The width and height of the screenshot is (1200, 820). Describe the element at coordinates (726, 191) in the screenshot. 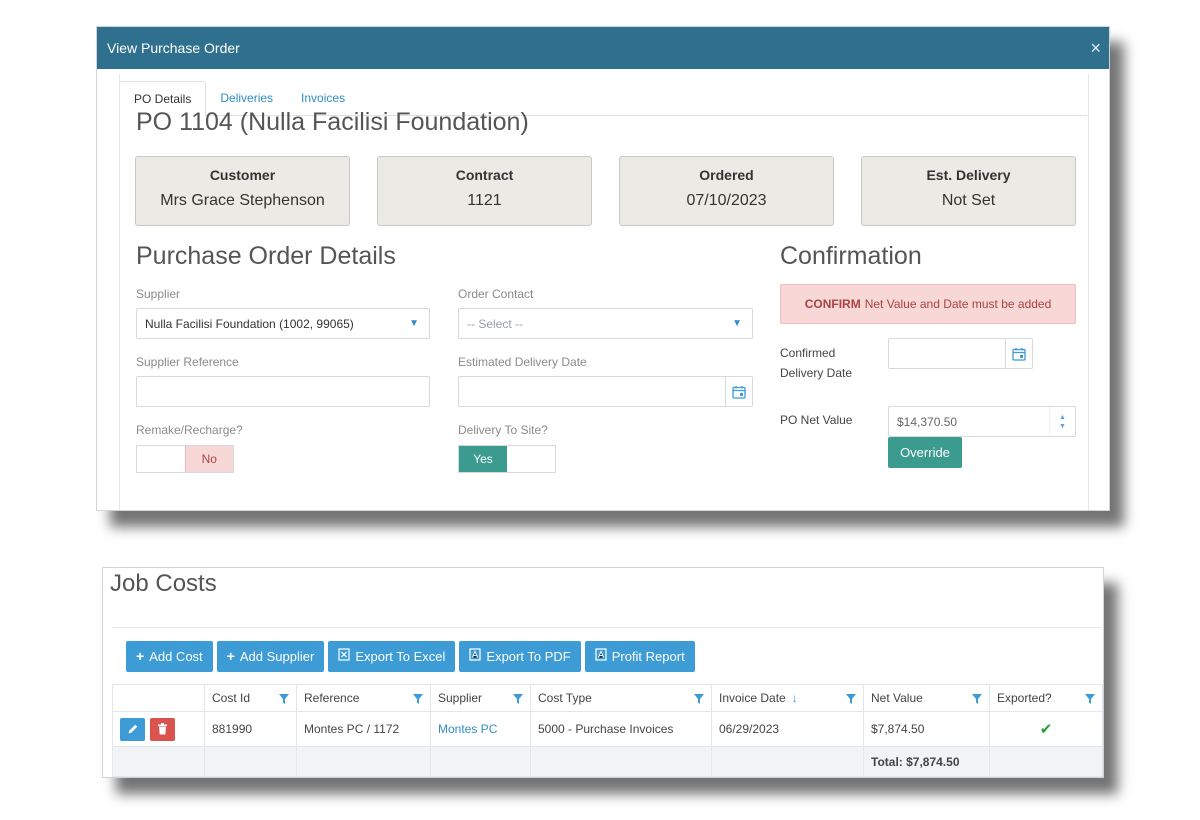

I see `summary-card-ordered: Ordered 07/10/2023` at that location.